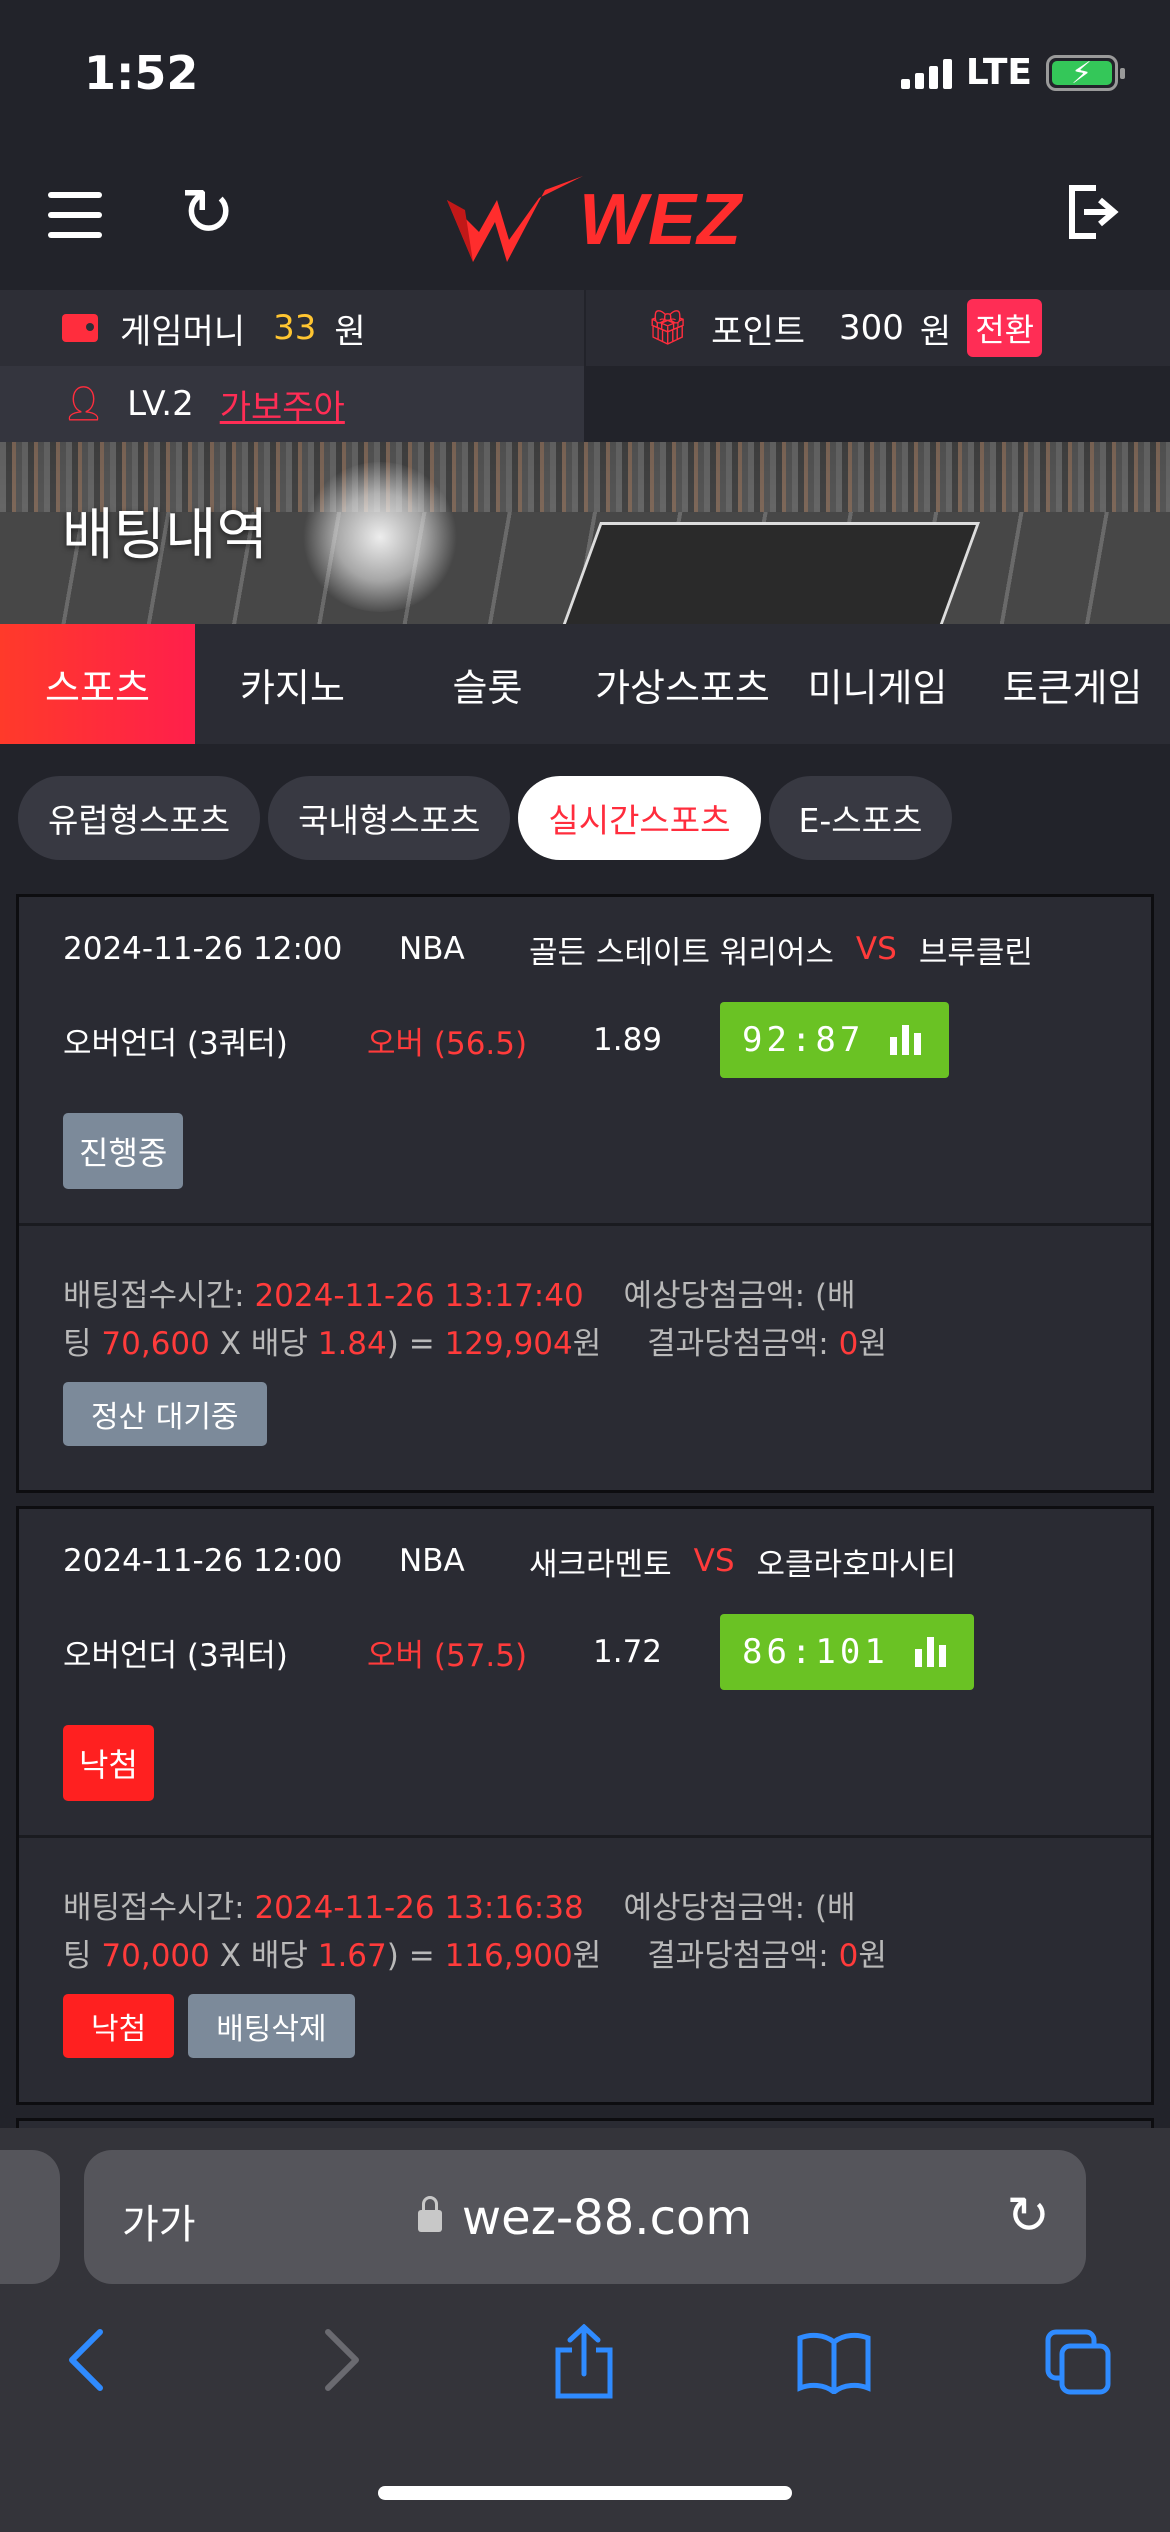 This screenshot has width=1170, height=2532. Describe the element at coordinates (681, 952) in the screenshot. I see `home-team: 골든 스테이트 워리어스` at that location.